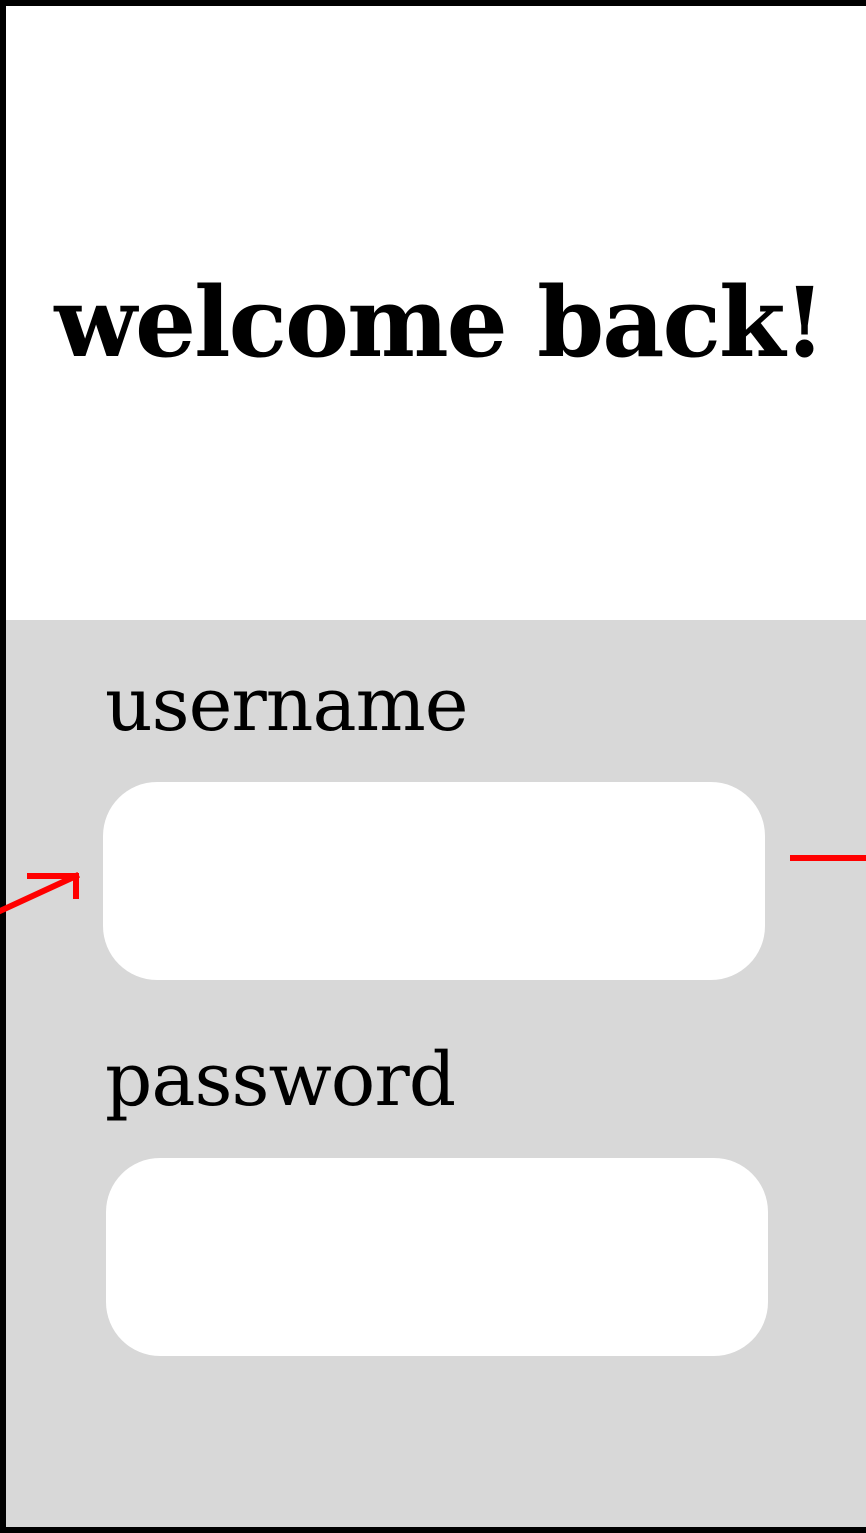  What do you see at coordinates (437, 1257) in the screenshot?
I see `password-field` at bounding box center [437, 1257].